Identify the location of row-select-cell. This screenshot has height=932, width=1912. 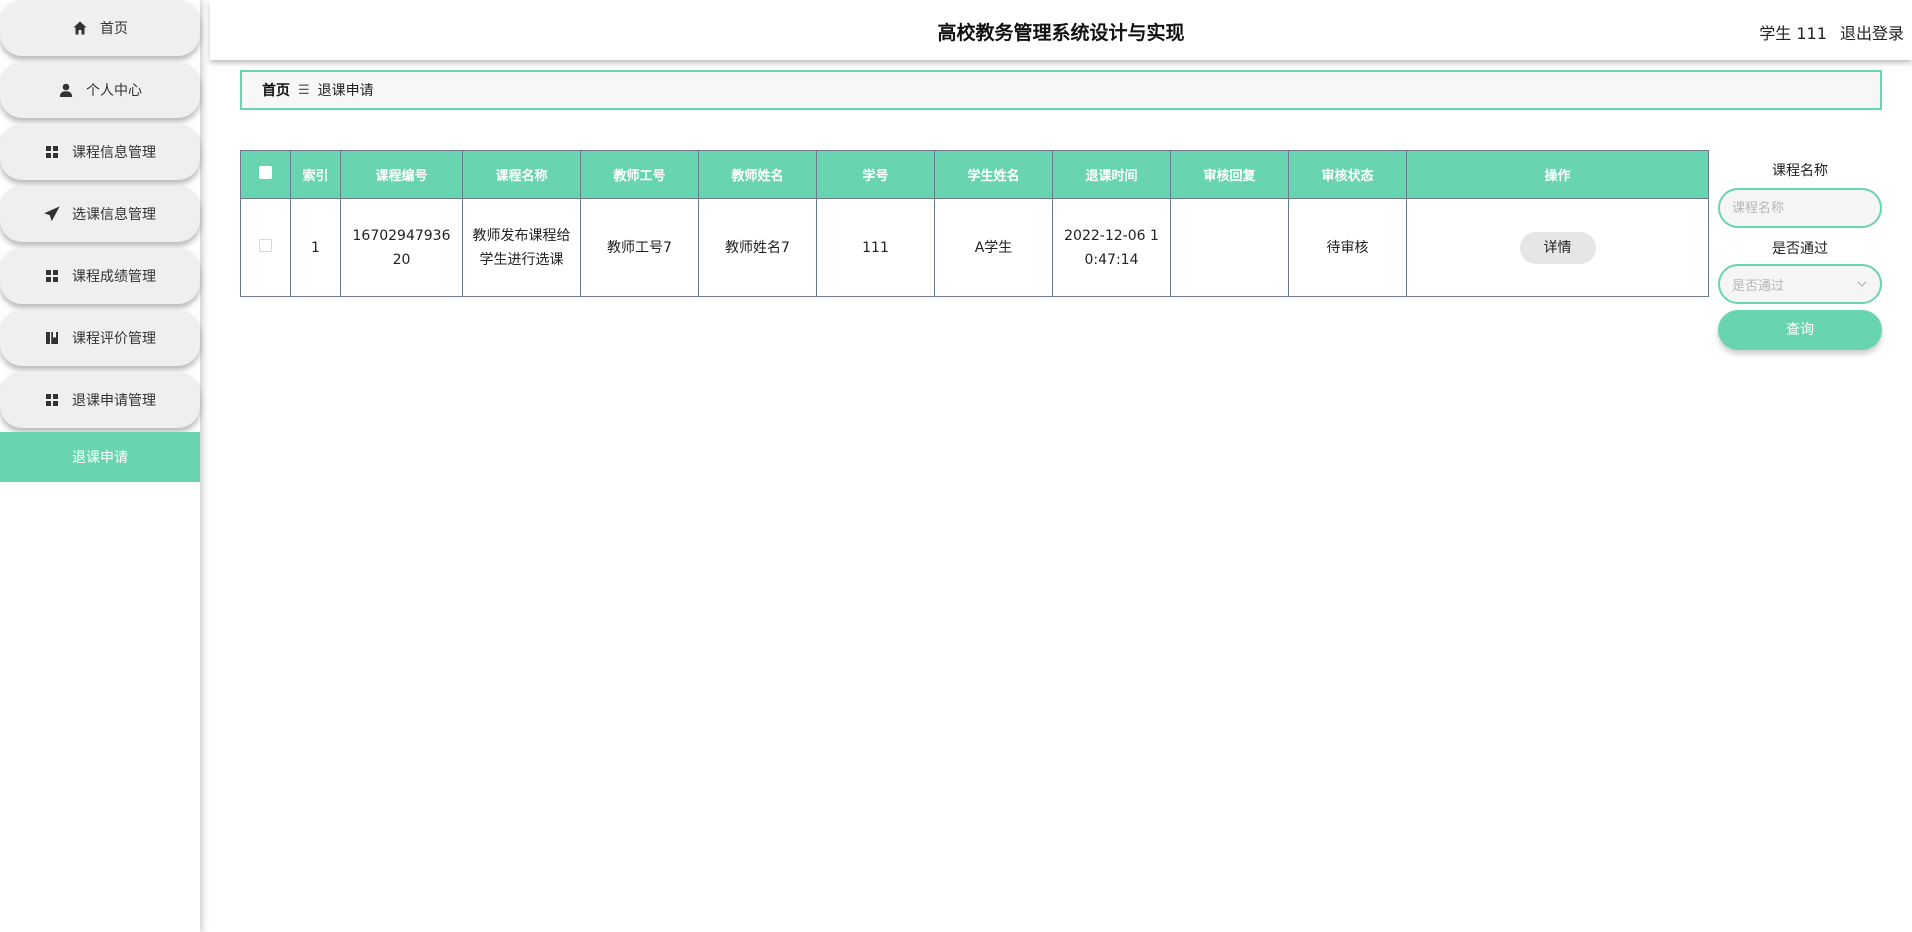
(265, 247).